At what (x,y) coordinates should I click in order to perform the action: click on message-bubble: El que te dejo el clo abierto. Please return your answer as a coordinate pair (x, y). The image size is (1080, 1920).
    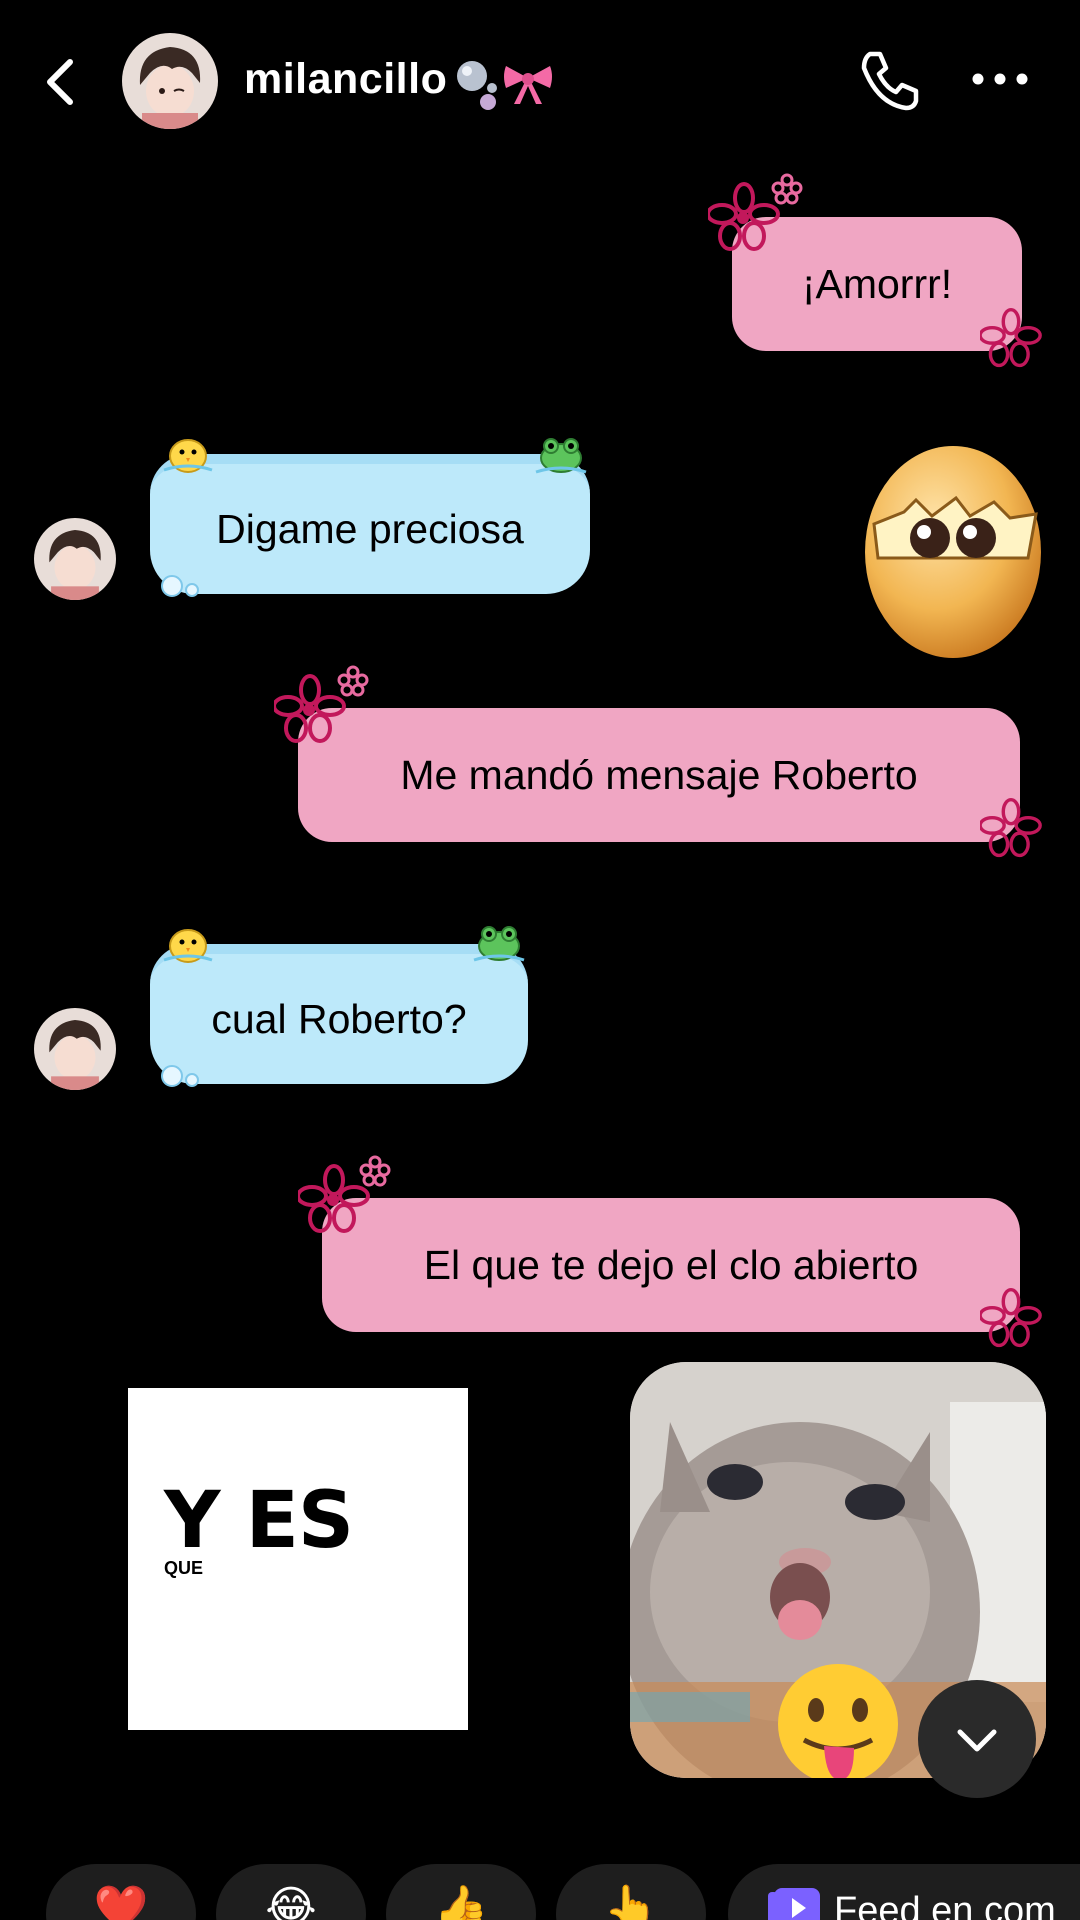
    Looking at the image, I should click on (671, 1265).